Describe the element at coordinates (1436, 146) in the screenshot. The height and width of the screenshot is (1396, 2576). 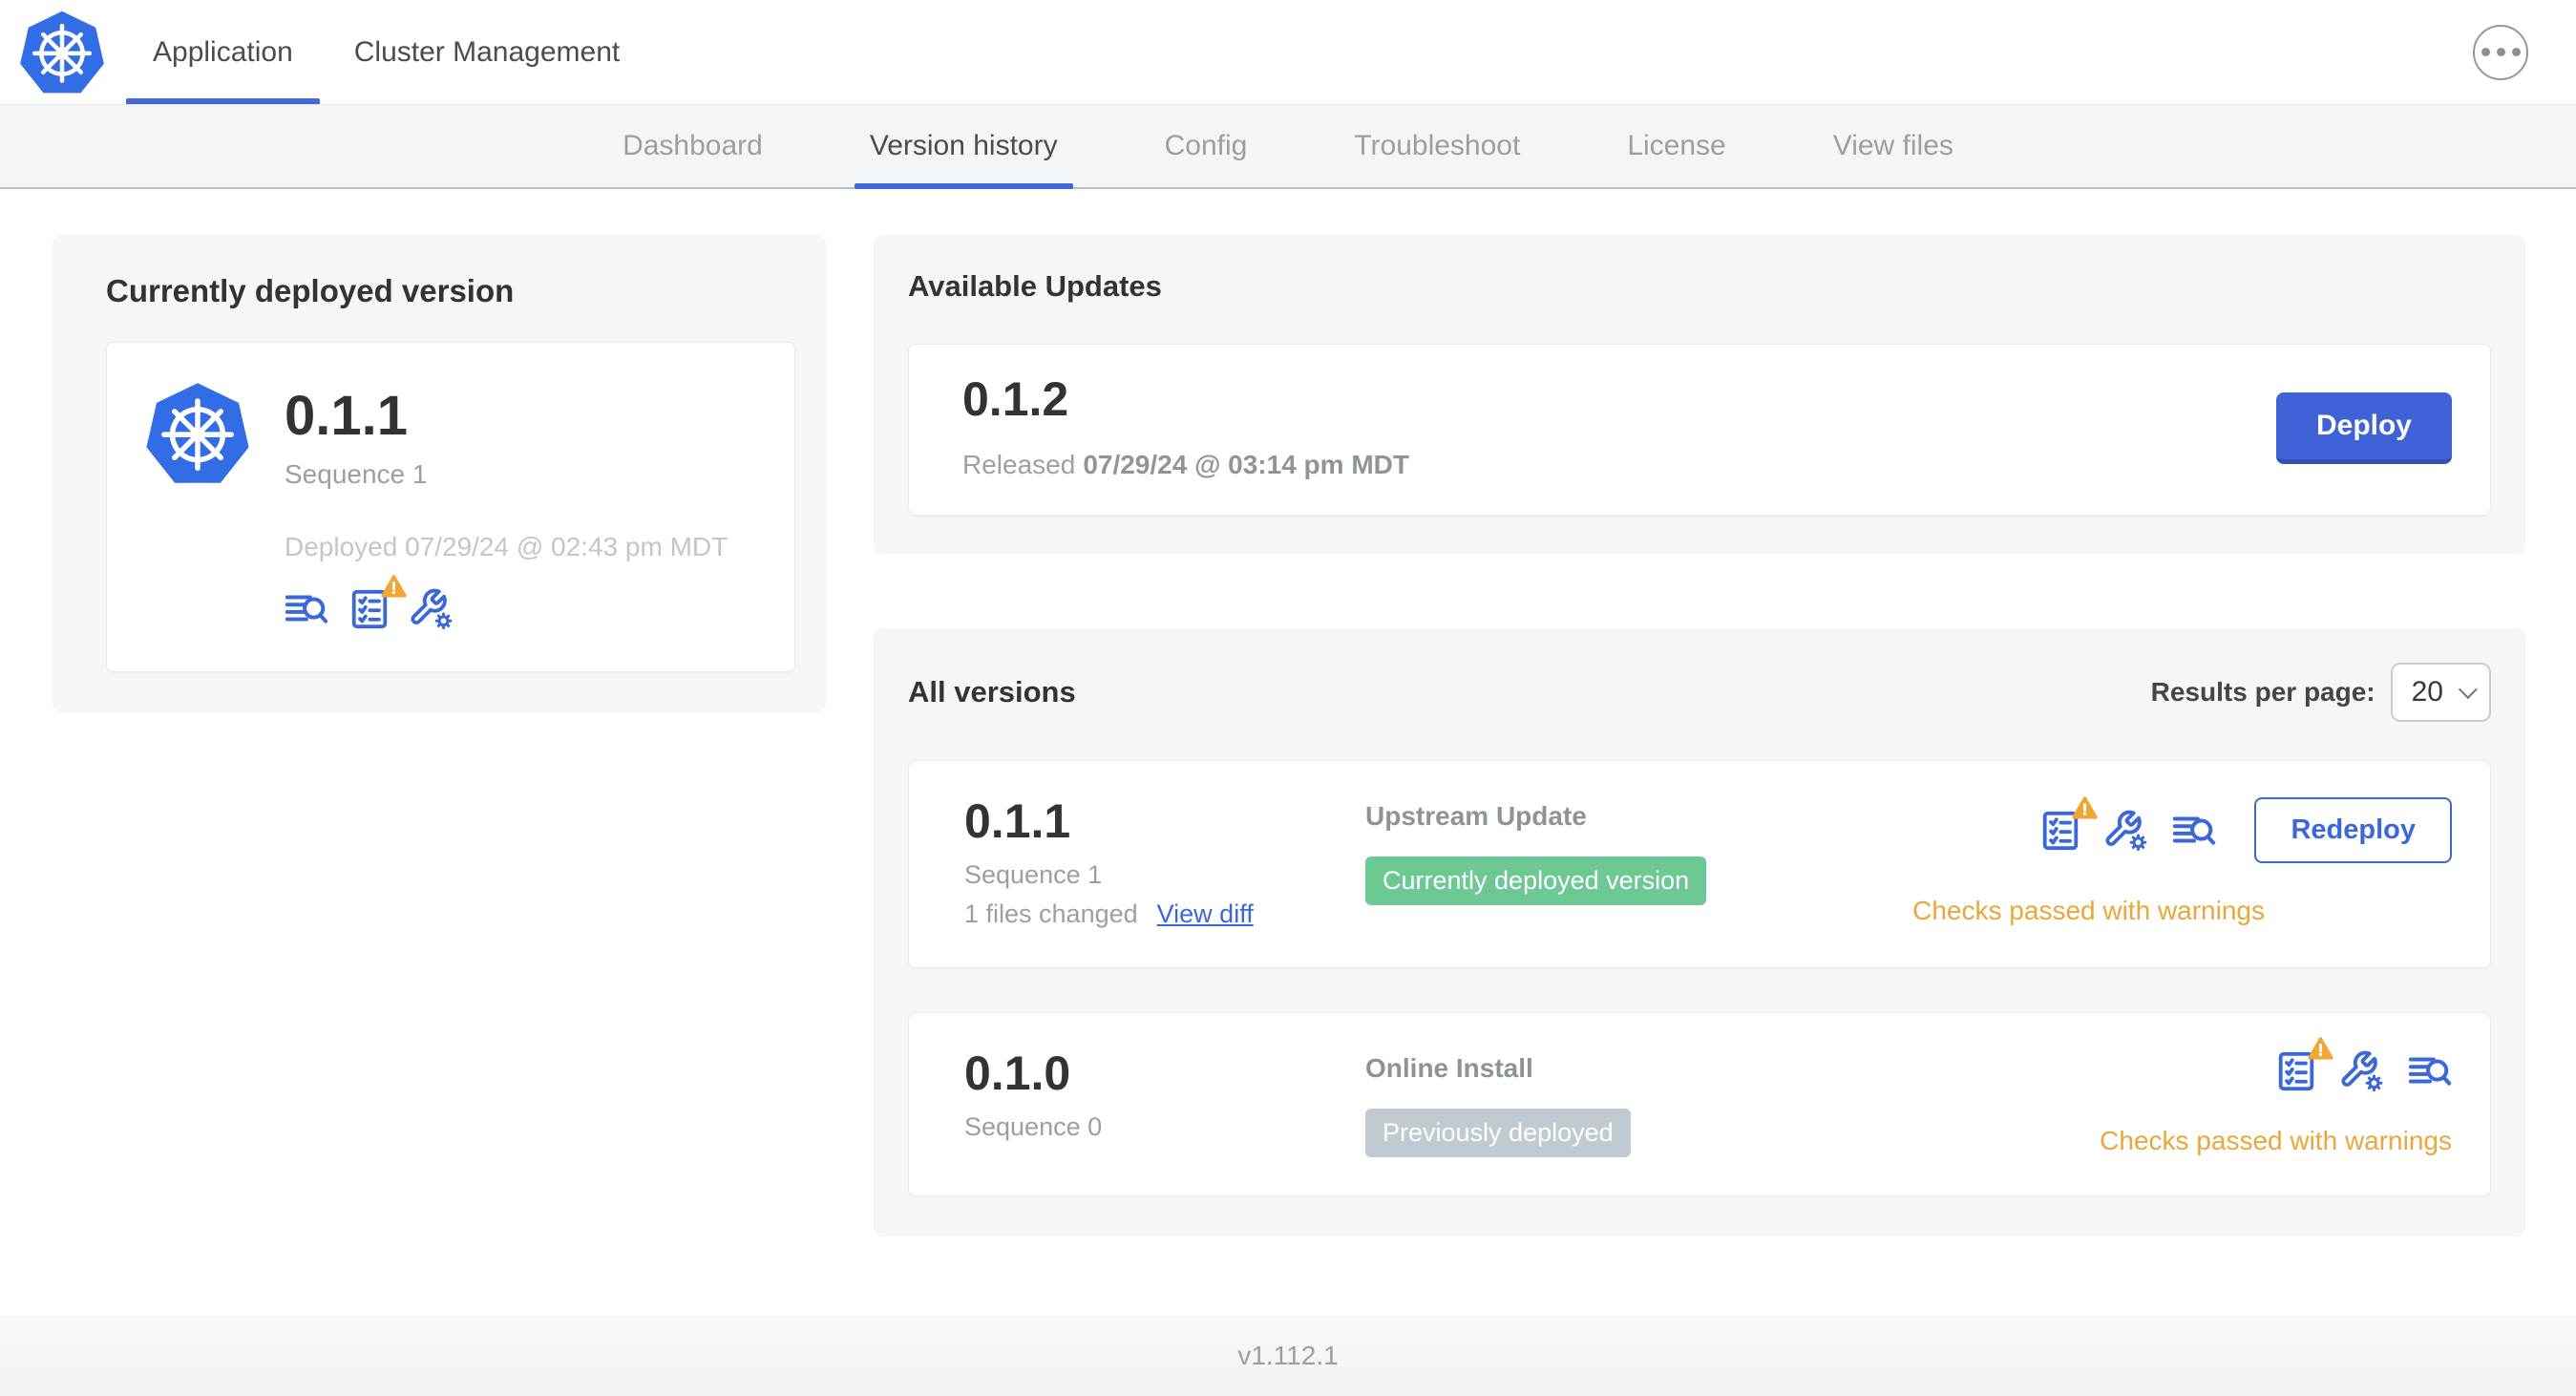
I see `tab-troubleshoot: Troubleshoot` at that location.